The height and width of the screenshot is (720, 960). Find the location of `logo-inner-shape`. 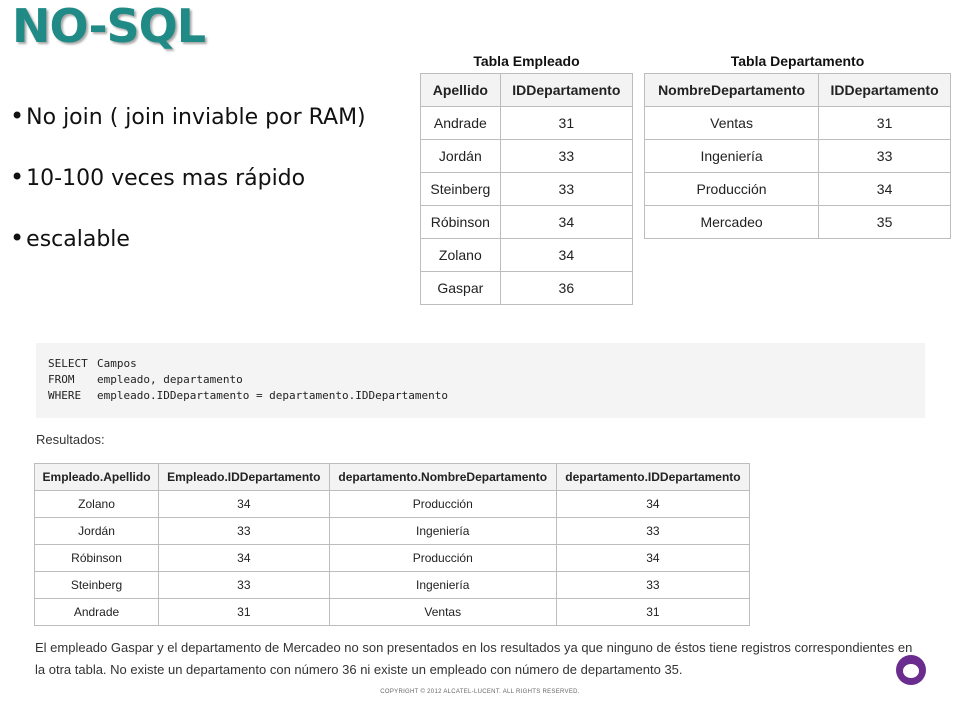

logo-inner-shape is located at coordinates (911, 671).